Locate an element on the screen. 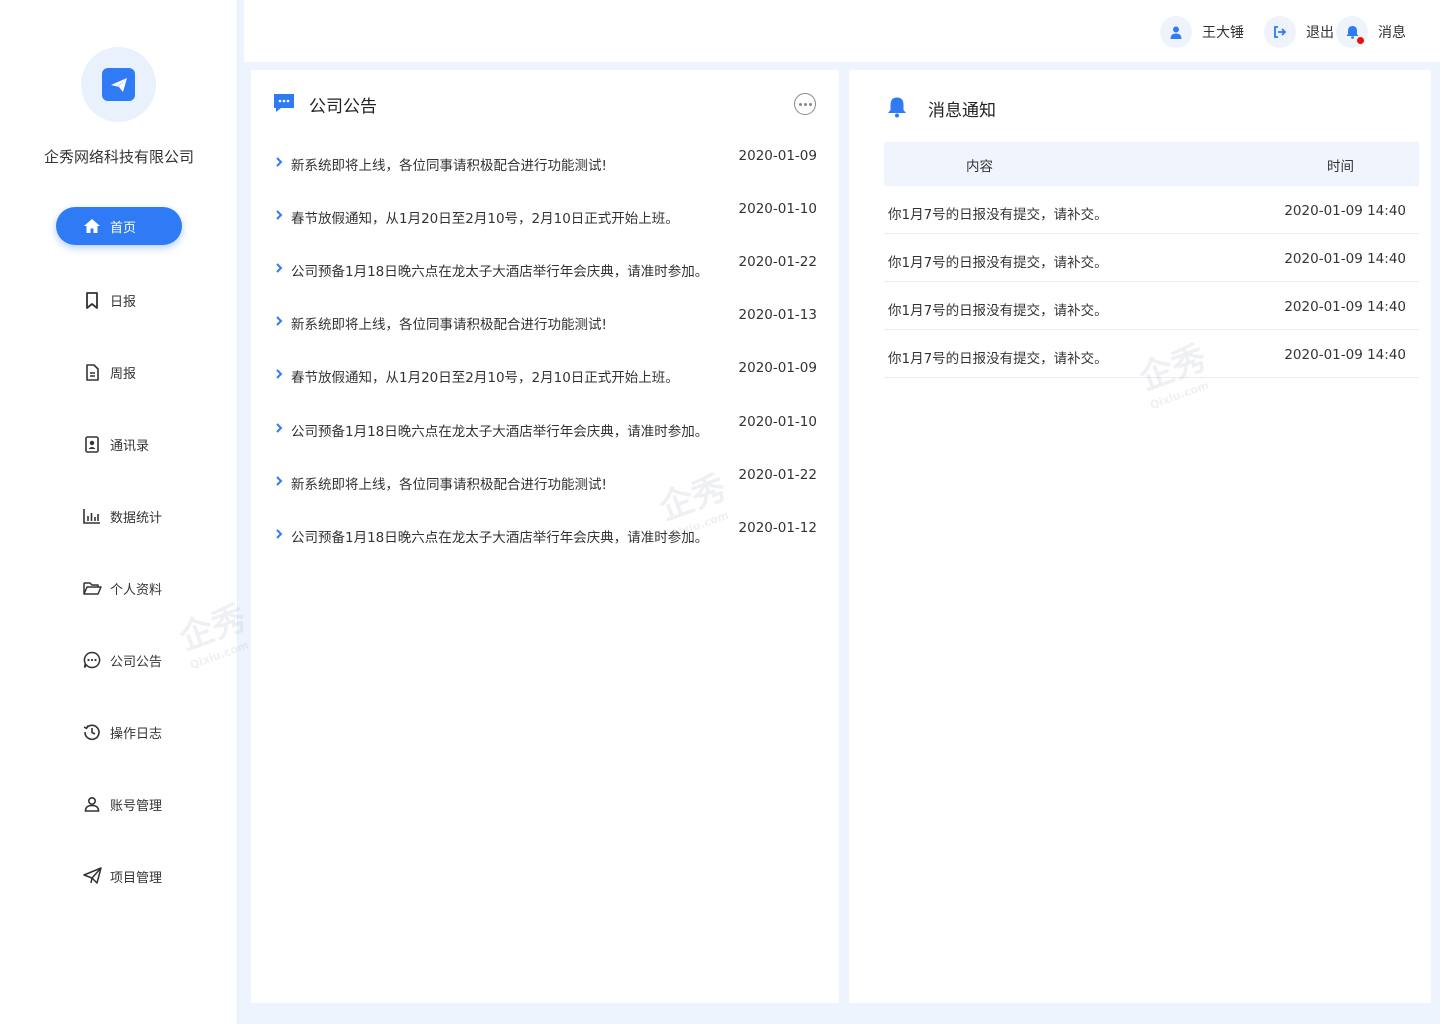 This screenshot has height=1024, width=1440. sidebar-item-label: 首页 is located at coordinates (123, 228).